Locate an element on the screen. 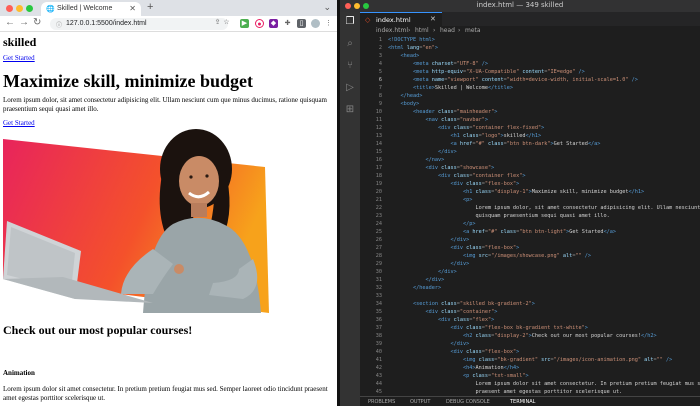 This screenshot has width=700, height=406. panel-tab-output: OUTPUT is located at coordinates (420, 402).